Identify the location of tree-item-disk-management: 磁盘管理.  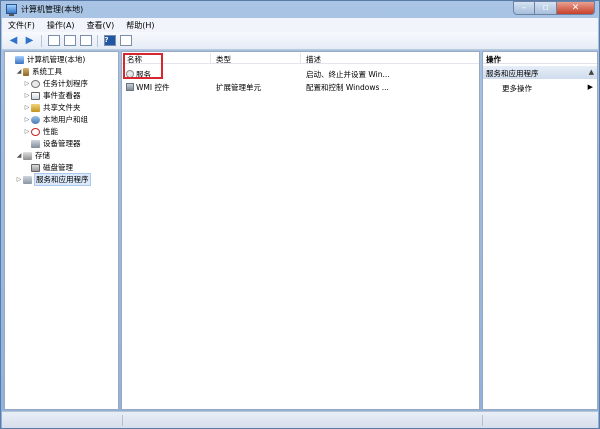
(48, 167).